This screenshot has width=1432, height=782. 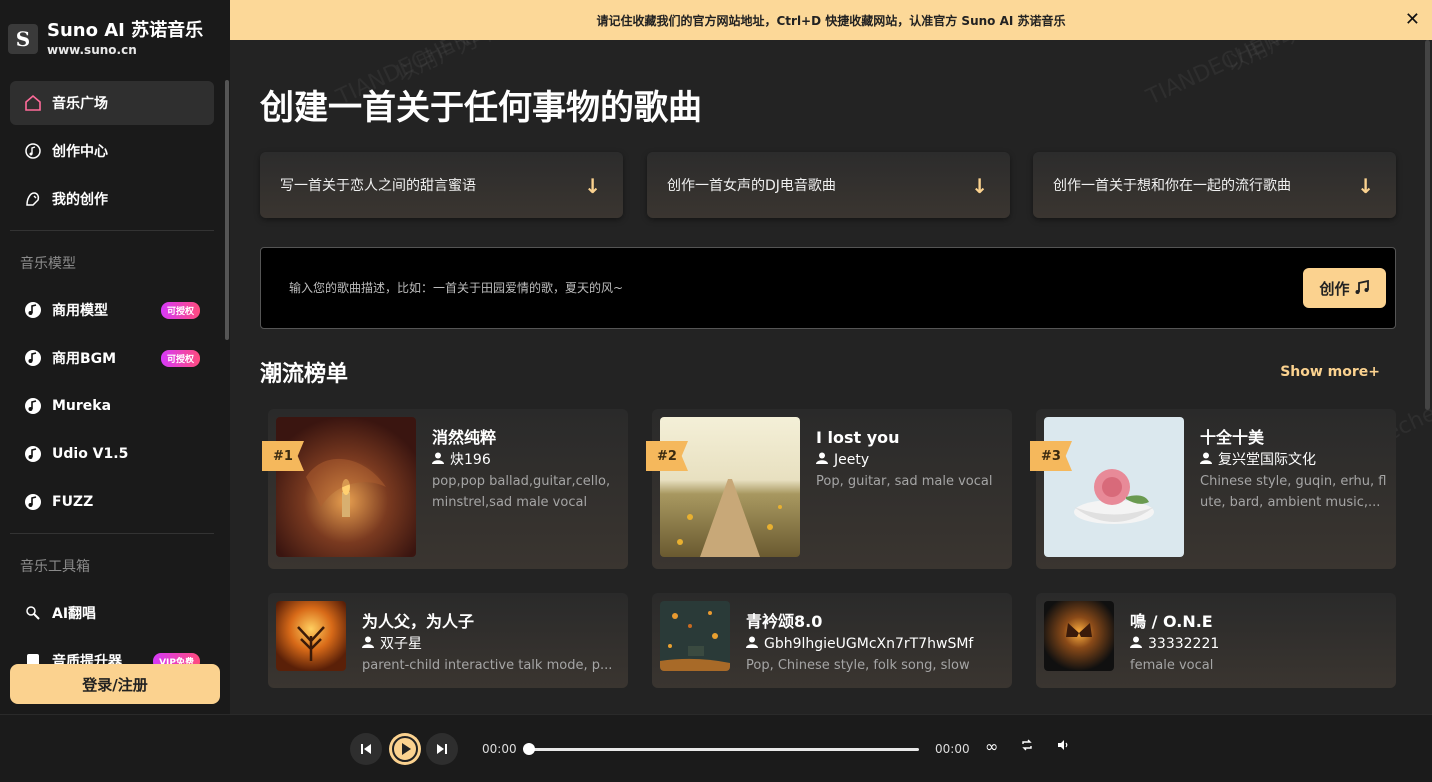 What do you see at coordinates (1427, 225) in the screenshot?
I see `main-scrollbar` at bounding box center [1427, 225].